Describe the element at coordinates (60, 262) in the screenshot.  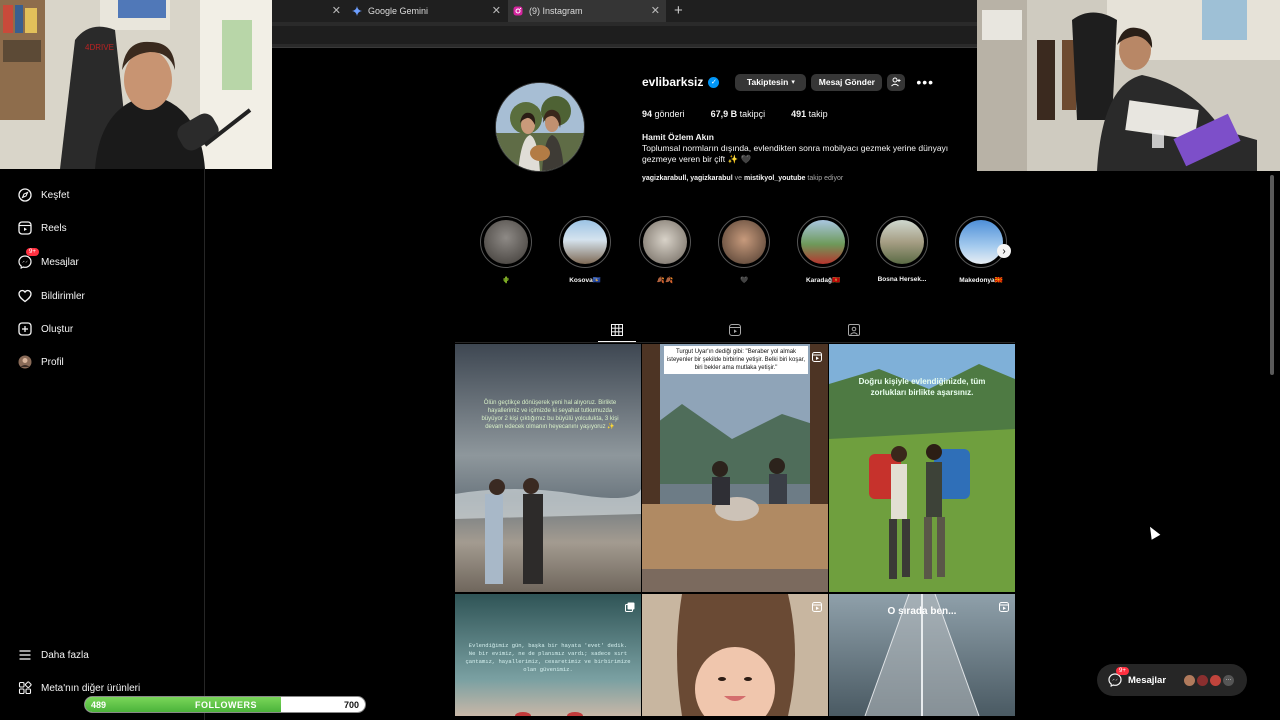
I see `sidebar-item-label: Mesajlar` at that location.